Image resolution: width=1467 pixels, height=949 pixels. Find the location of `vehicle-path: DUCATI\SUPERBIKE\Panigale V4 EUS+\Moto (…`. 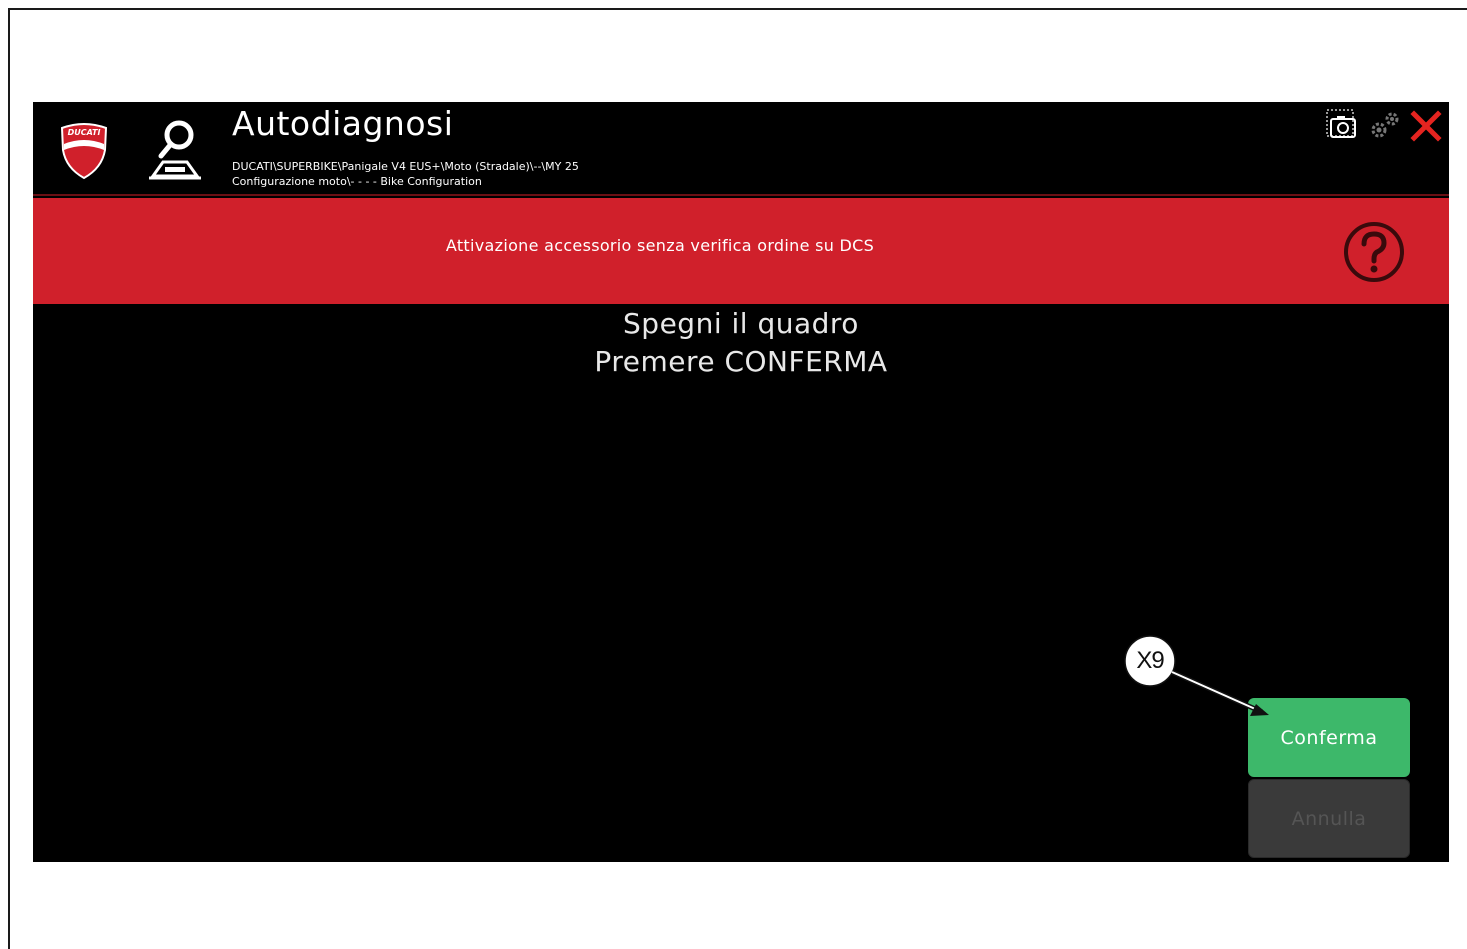

vehicle-path: DUCATI\SUPERBIKE\Panigale V4 EUS+\Moto (… is located at coordinates (405, 166).